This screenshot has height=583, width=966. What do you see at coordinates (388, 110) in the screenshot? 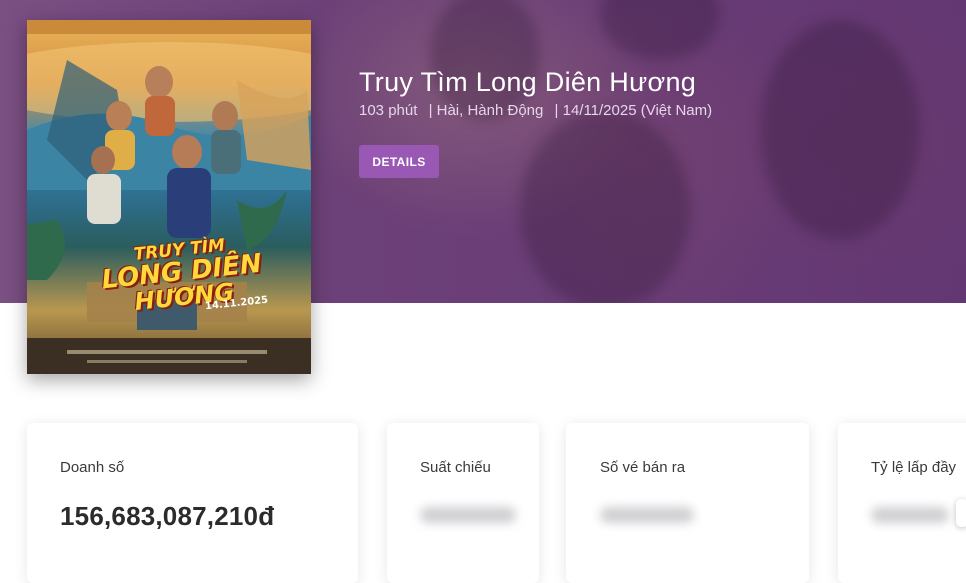
I see `movie-duration: 103 phút` at bounding box center [388, 110].